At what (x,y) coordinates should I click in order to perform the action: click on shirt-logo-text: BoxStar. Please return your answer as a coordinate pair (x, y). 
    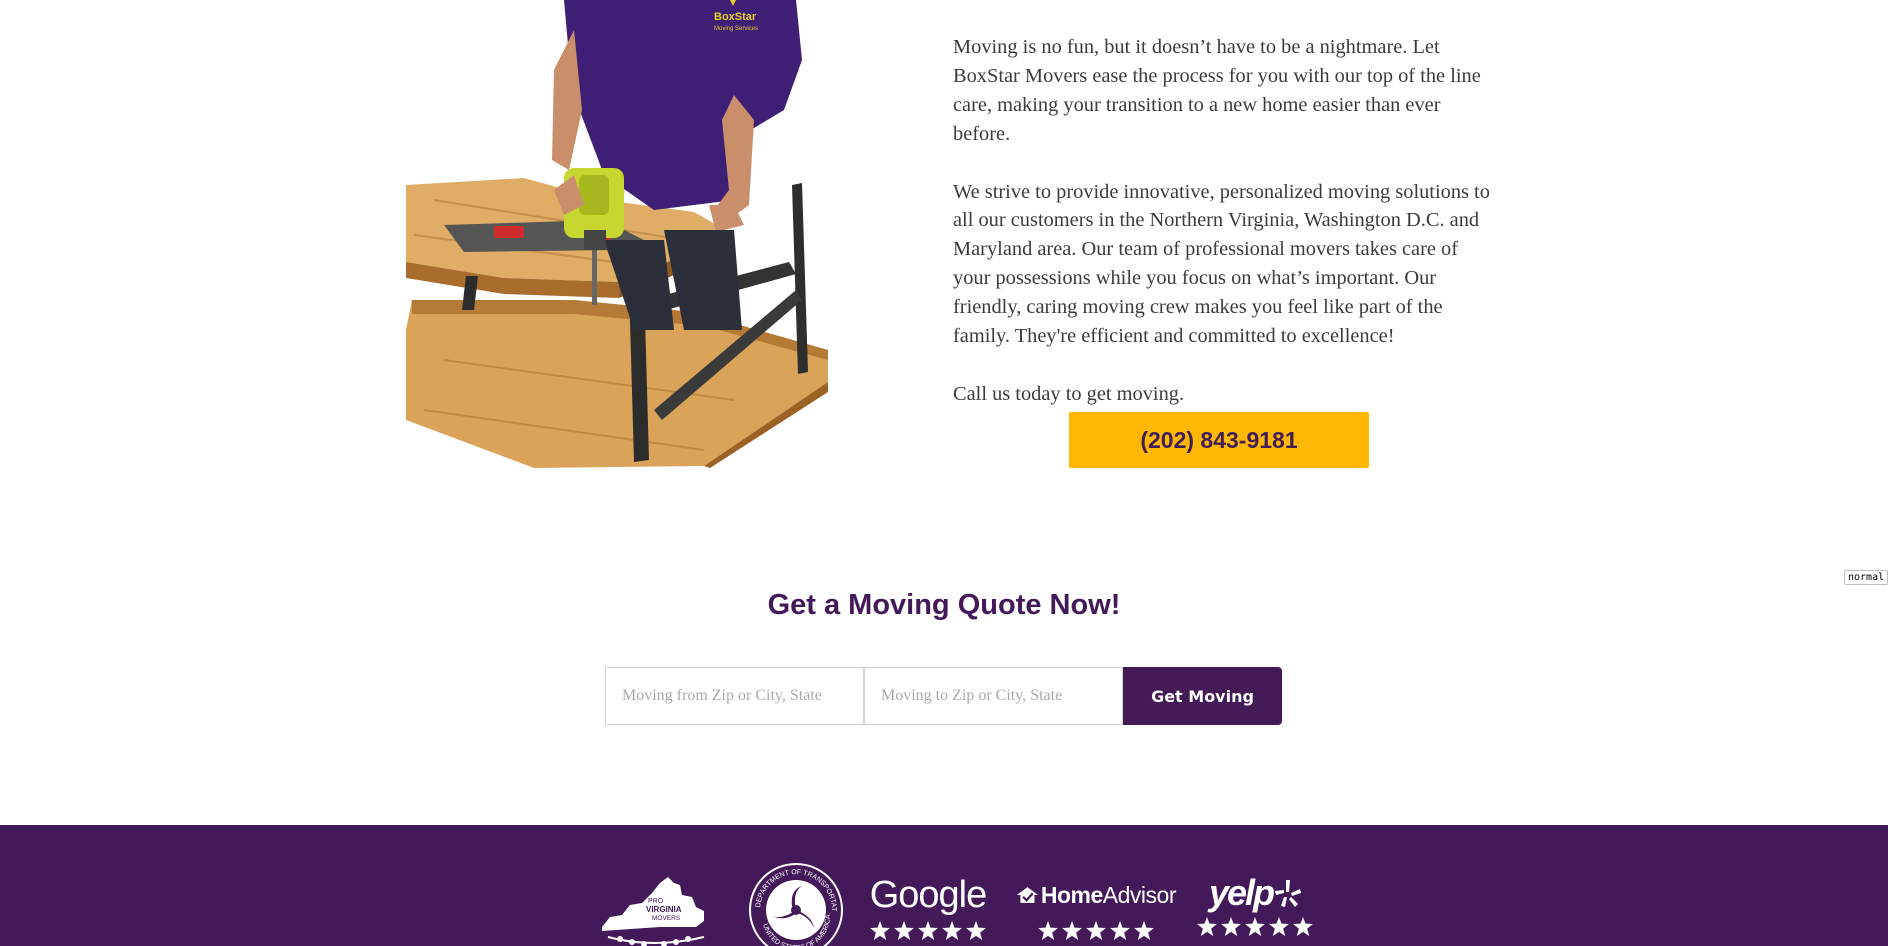
    Looking at the image, I should click on (735, 17).